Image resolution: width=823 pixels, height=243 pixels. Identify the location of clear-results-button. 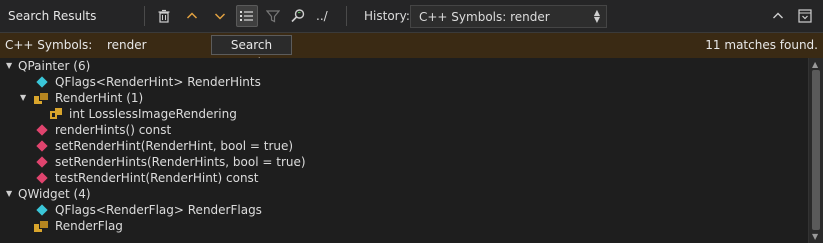
(164, 16).